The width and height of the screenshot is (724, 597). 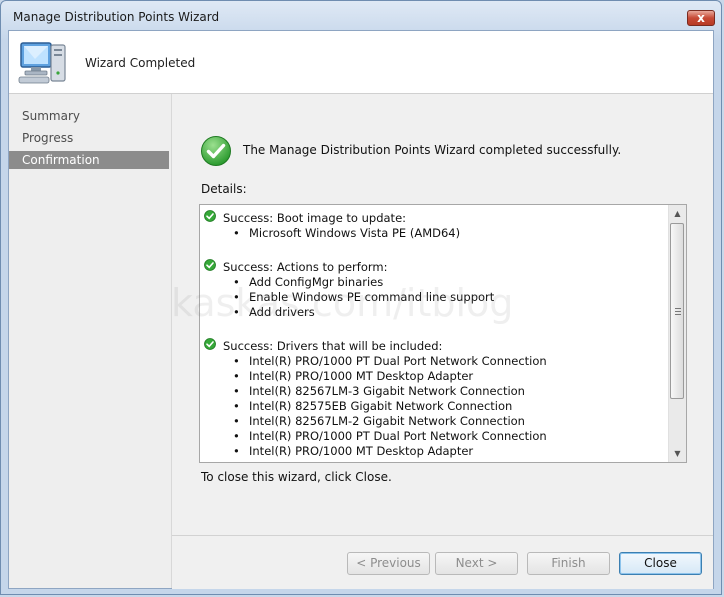 What do you see at coordinates (372, 297) in the screenshot?
I see `details-item: Enable Windows PE command line support` at bounding box center [372, 297].